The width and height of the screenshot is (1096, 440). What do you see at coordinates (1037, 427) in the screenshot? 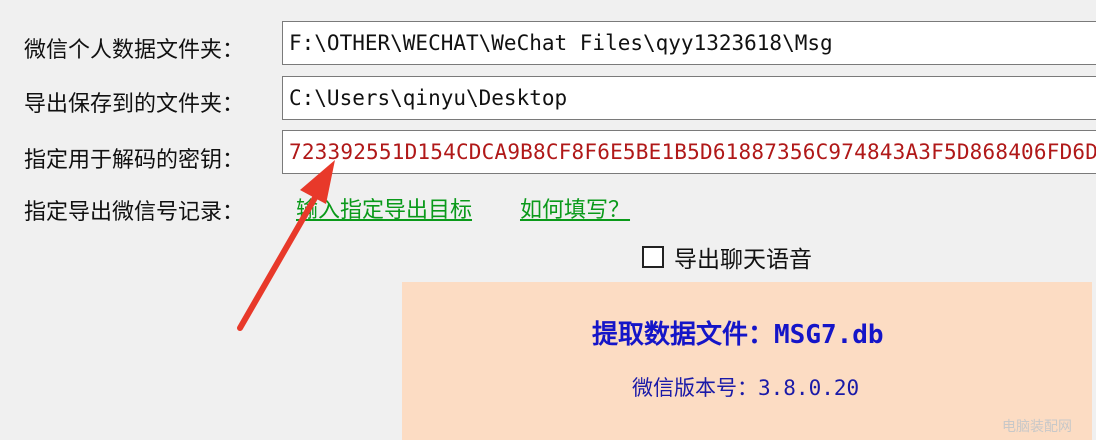
I see `watermark: 电脑装配网` at bounding box center [1037, 427].